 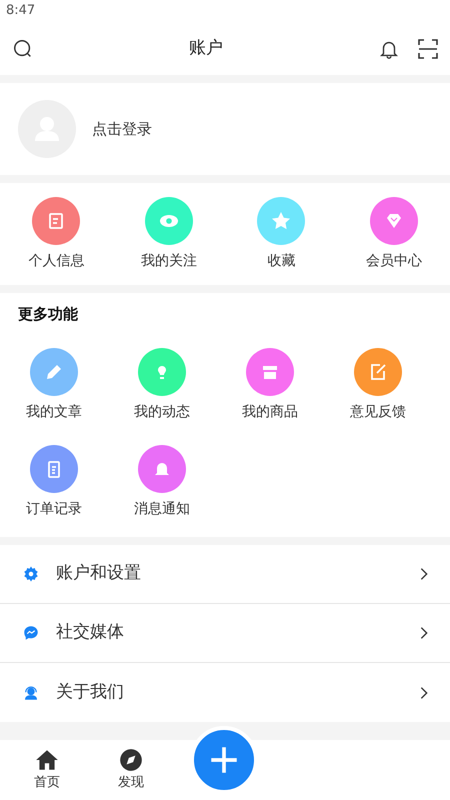 What do you see at coordinates (54, 482) in the screenshot?
I see `function-item: 订单记录` at bounding box center [54, 482].